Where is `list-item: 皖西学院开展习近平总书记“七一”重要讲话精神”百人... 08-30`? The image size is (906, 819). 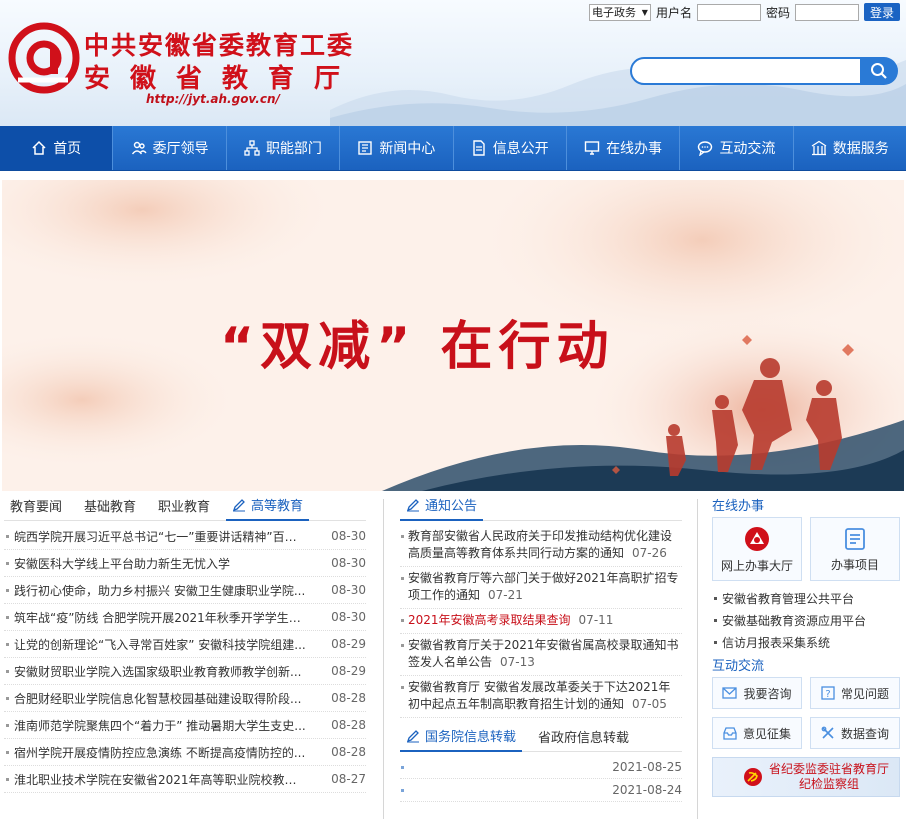 list-item: 皖西学院开展习近平总书记“七一”重要讲话精神”百人... 08-30 is located at coordinates (185, 536).